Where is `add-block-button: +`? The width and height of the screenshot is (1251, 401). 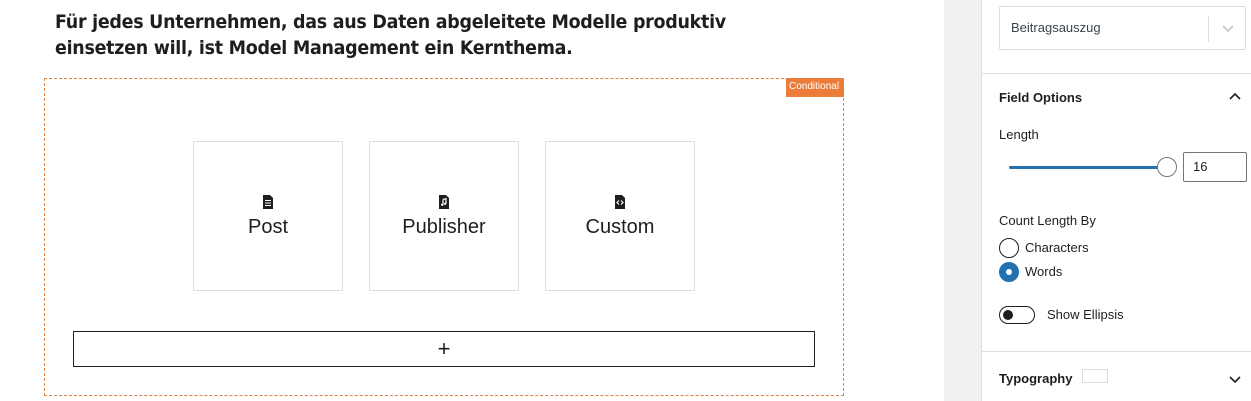 add-block-button: + is located at coordinates (444, 349).